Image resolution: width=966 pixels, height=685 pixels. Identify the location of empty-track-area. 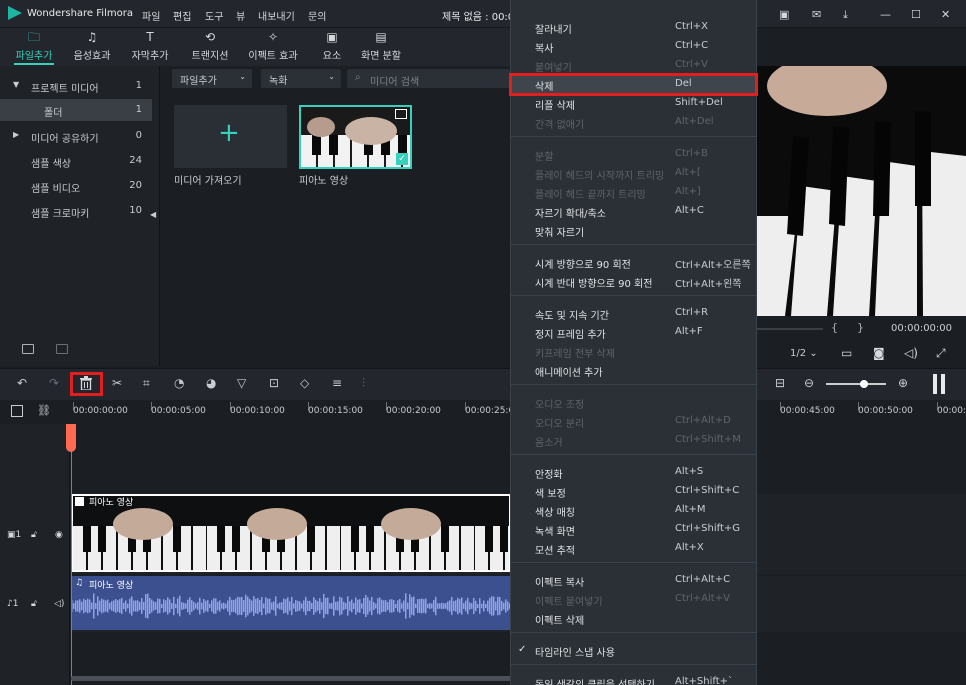
(483, 459).